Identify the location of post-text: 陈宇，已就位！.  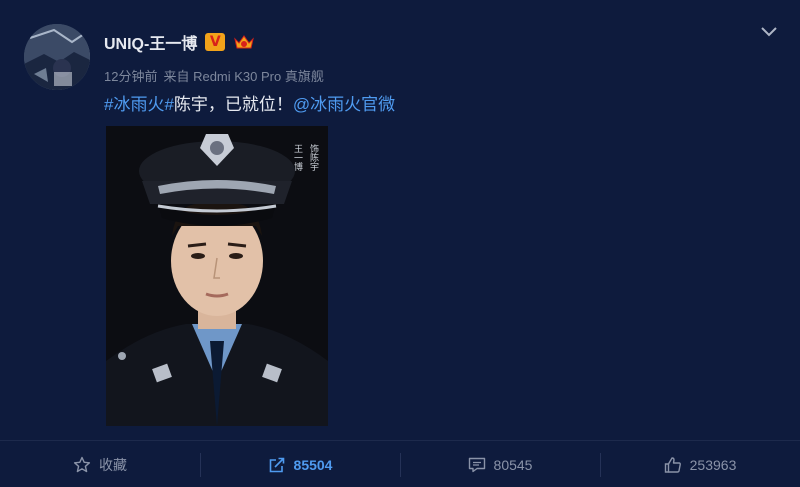
(233, 104).